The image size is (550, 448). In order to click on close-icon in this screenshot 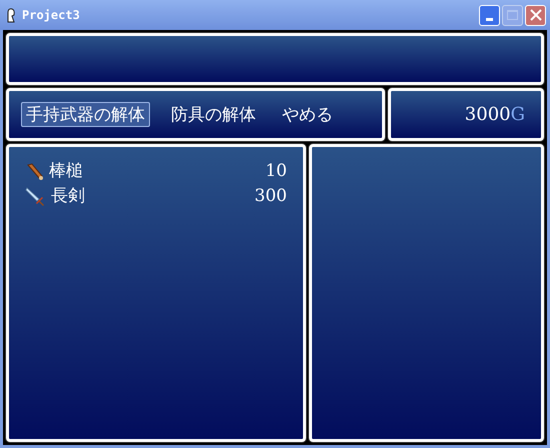, I will do `click(536, 15)`.